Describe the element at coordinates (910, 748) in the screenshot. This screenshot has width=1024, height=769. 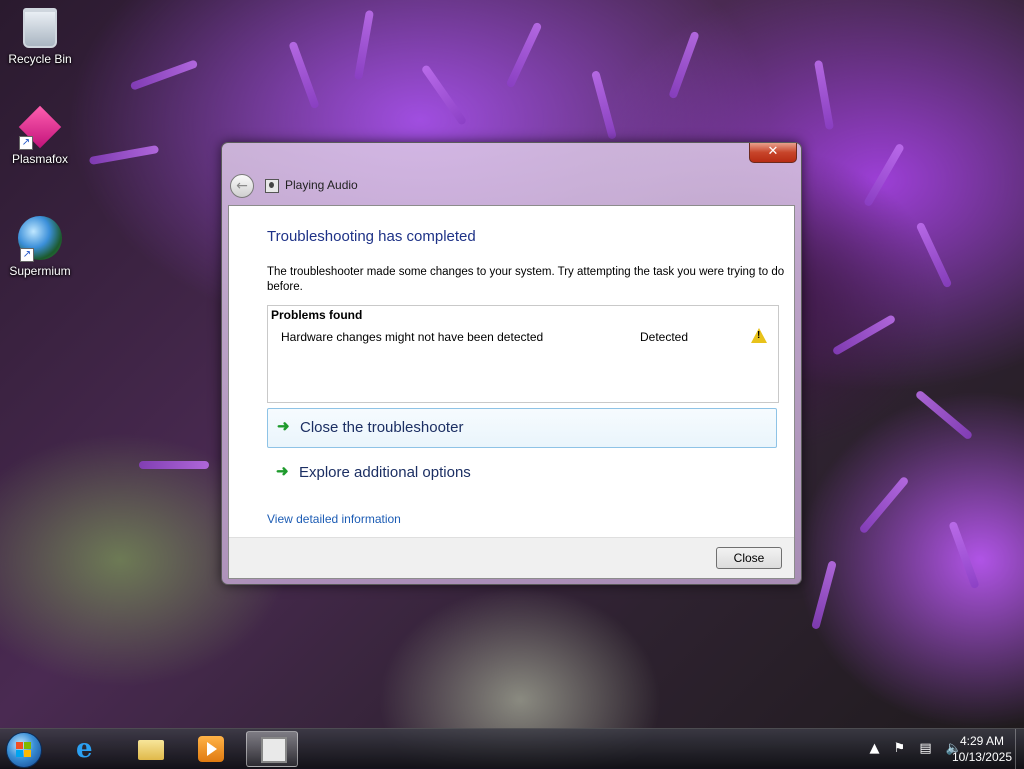
I see `notification-area: ▲ ⚑ ▤ 🔈` at that location.